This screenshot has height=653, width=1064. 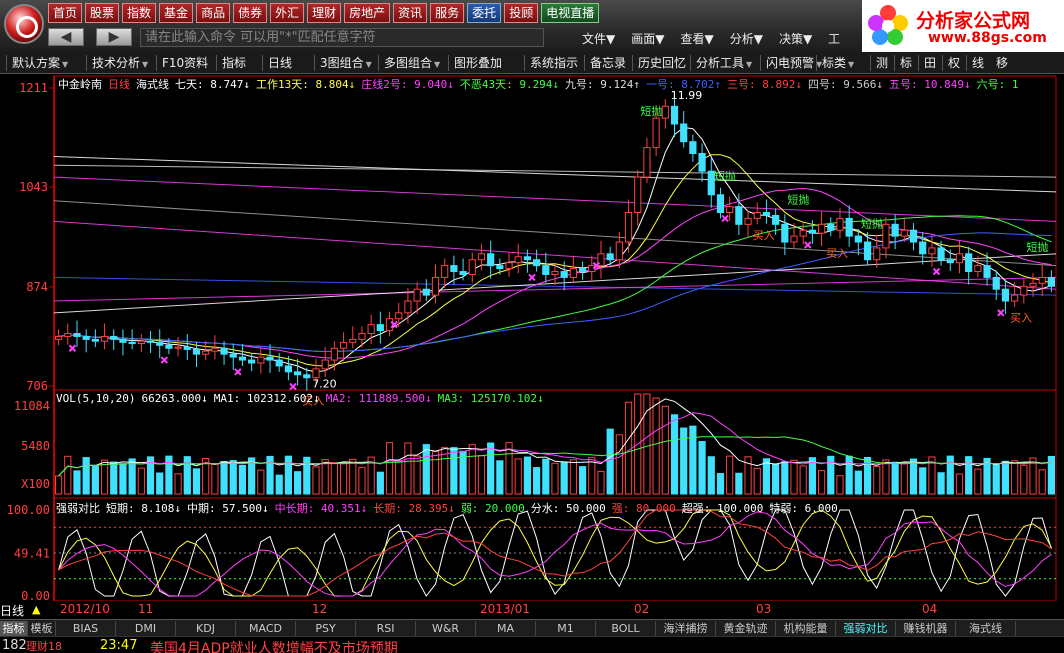 What do you see at coordinates (280, 63) in the screenshot?
I see `toolbar-item-4: 日线` at bounding box center [280, 63].